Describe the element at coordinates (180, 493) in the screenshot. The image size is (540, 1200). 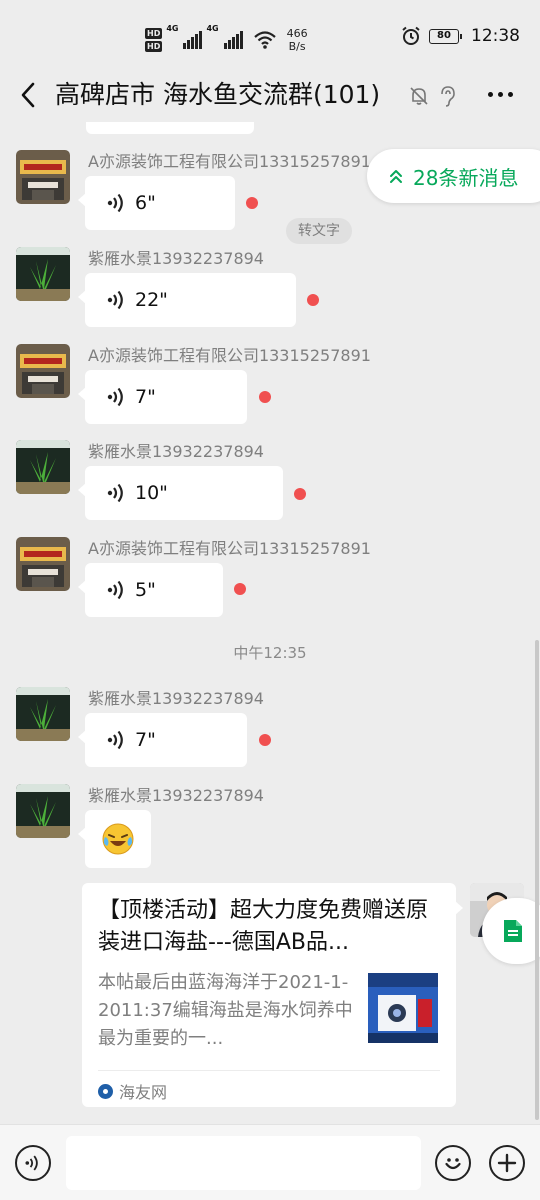
I see `voice-message-bubble: 10"` at that location.